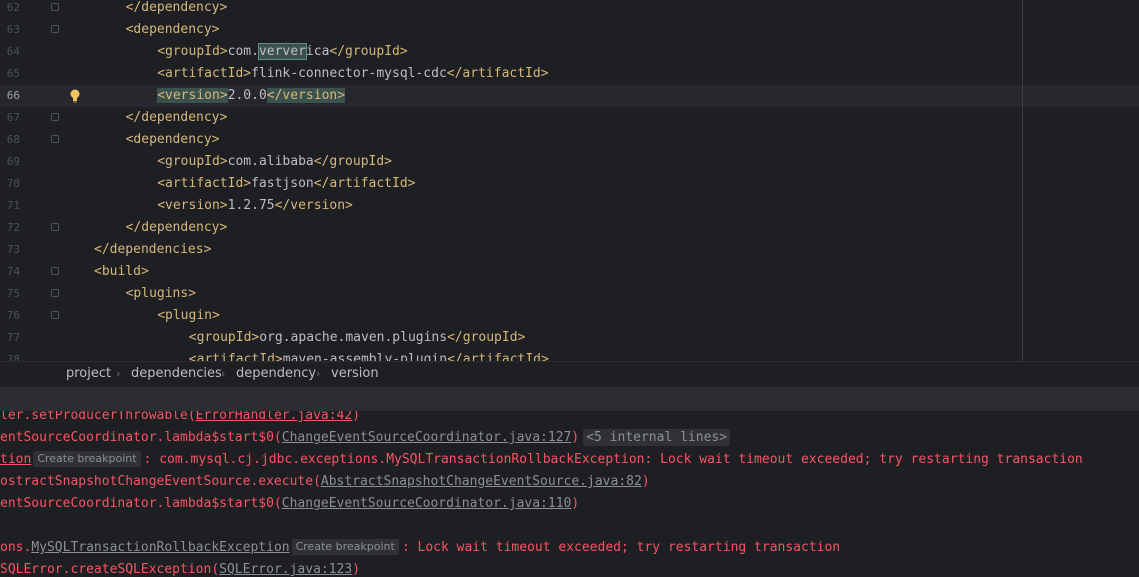  Describe the element at coordinates (251, 96) in the screenshot. I see `code-text: <version>2.0.0</version>` at that location.